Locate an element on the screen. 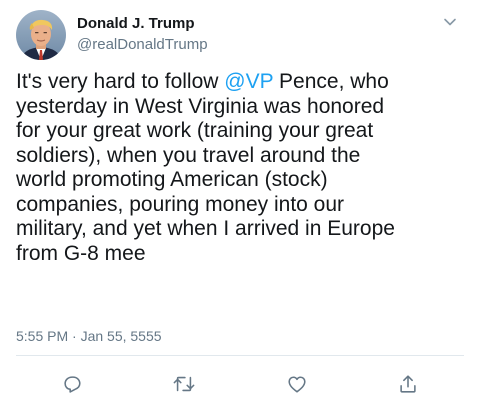 Image resolution: width=480 pixels, height=410 pixels. tweet-text-line: soldiers), when you travel around the is located at coordinates (188, 155).